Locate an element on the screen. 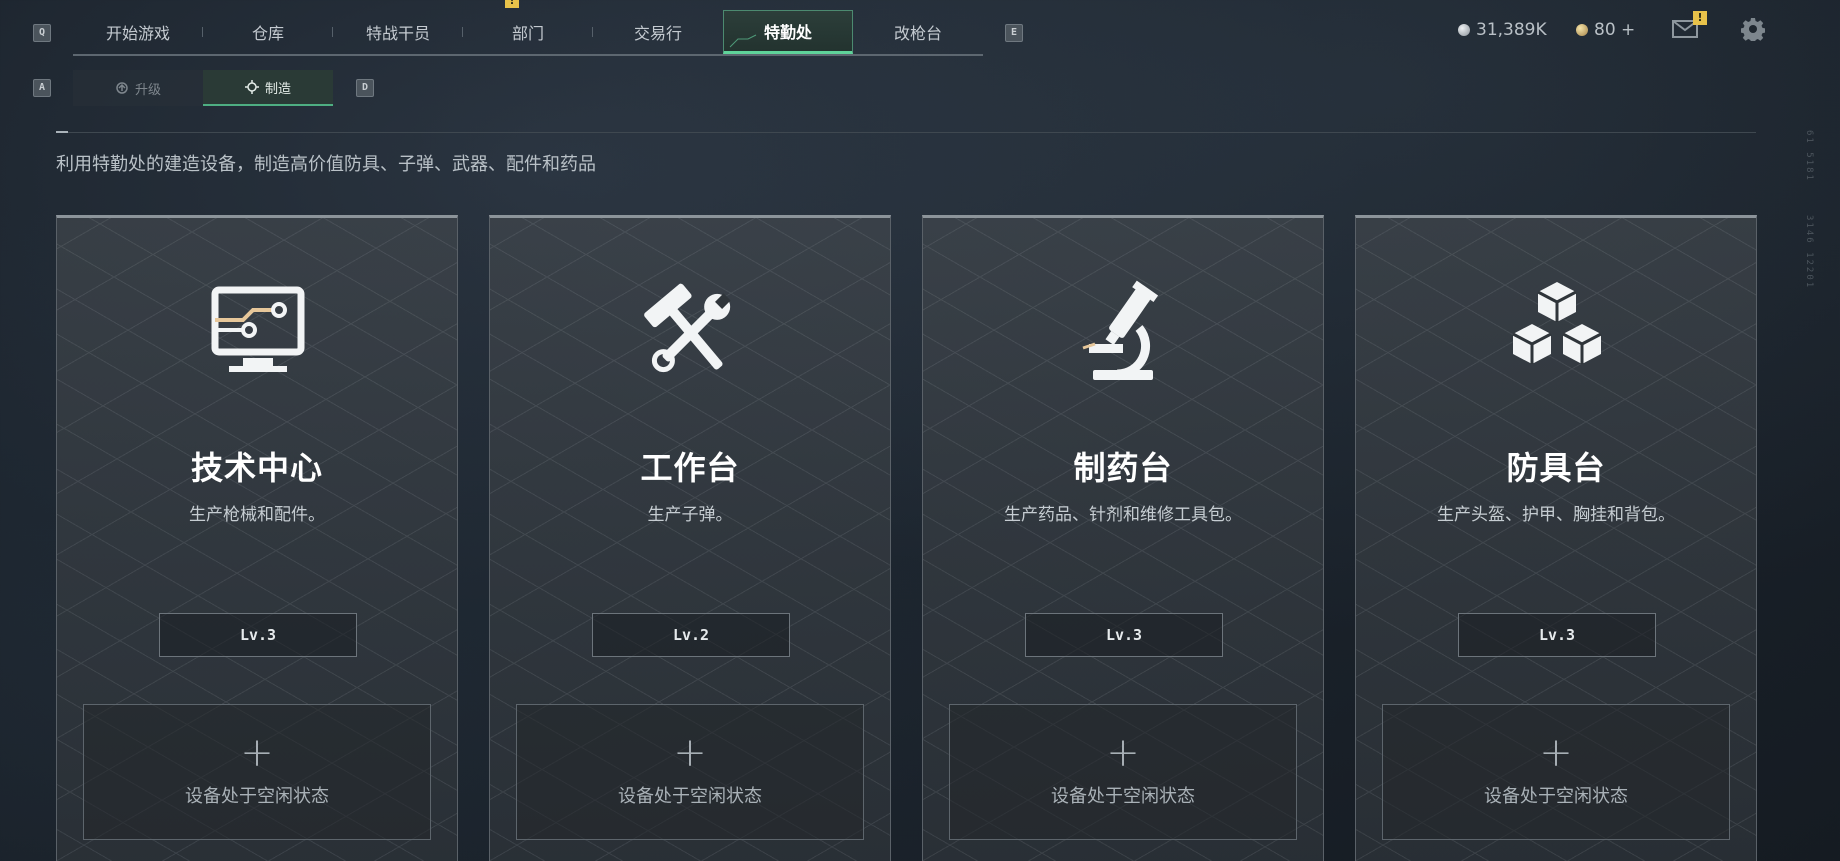  card-description: 生产子弹。 is located at coordinates (690, 515).